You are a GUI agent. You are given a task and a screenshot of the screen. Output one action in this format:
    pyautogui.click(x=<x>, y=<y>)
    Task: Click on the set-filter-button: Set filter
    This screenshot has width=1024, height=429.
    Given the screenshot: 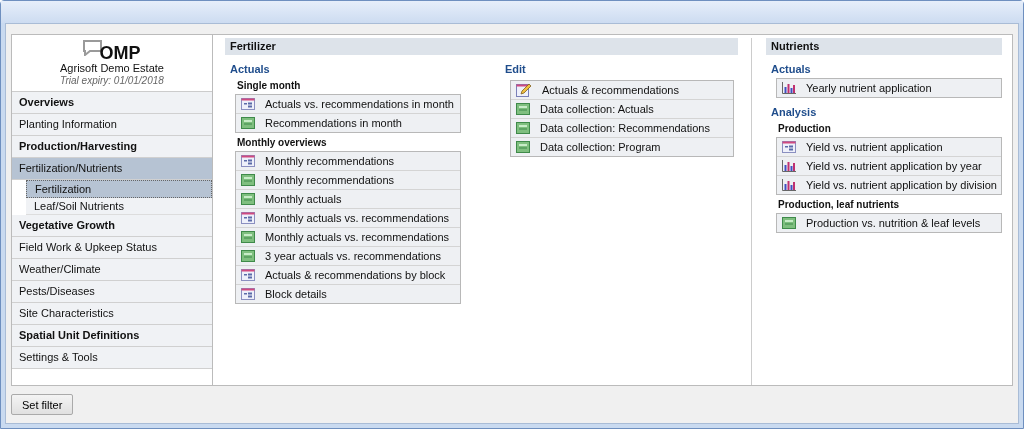 What is the action you would take?
    pyautogui.click(x=42, y=404)
    